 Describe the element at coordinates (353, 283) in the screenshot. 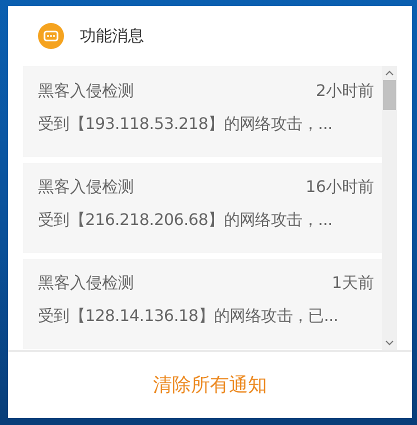

I see `notification-time: 1天前` at that location.